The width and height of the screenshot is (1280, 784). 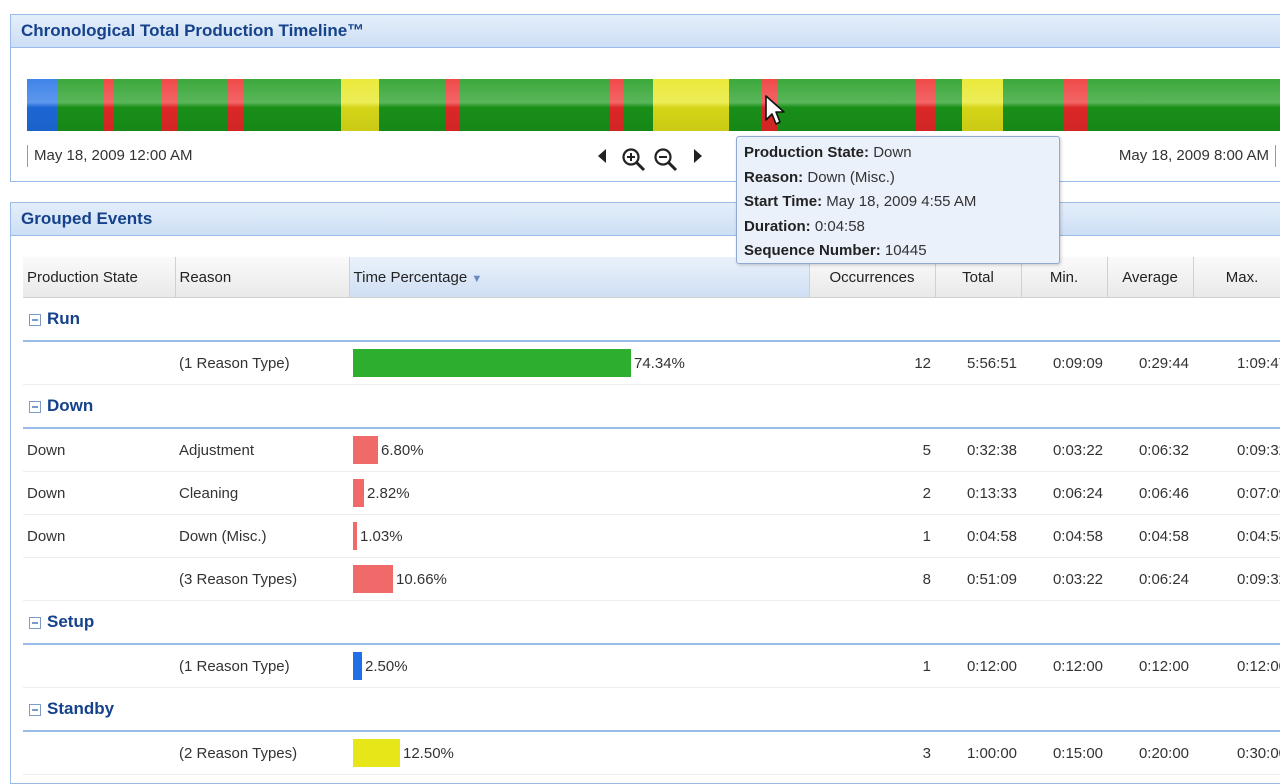 What do you see at coordinates (388, 493) in the screenshot?
I see `percentage-text: 2.82%` at bounding box center [388, 493].